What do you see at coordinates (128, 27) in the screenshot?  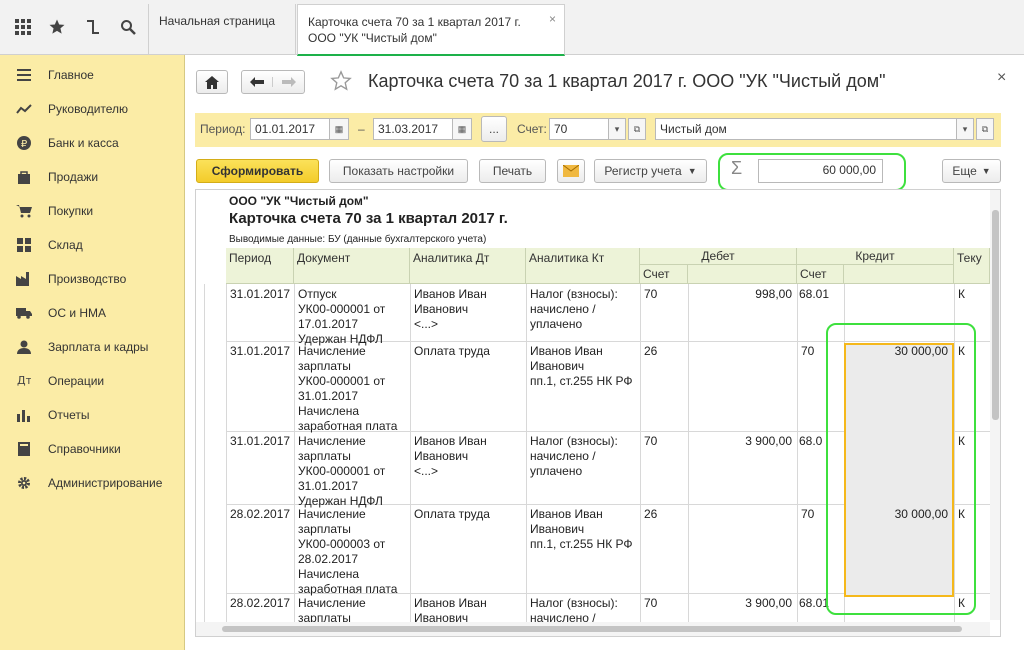 I see `search-icon` at bounding box center [128, 27].